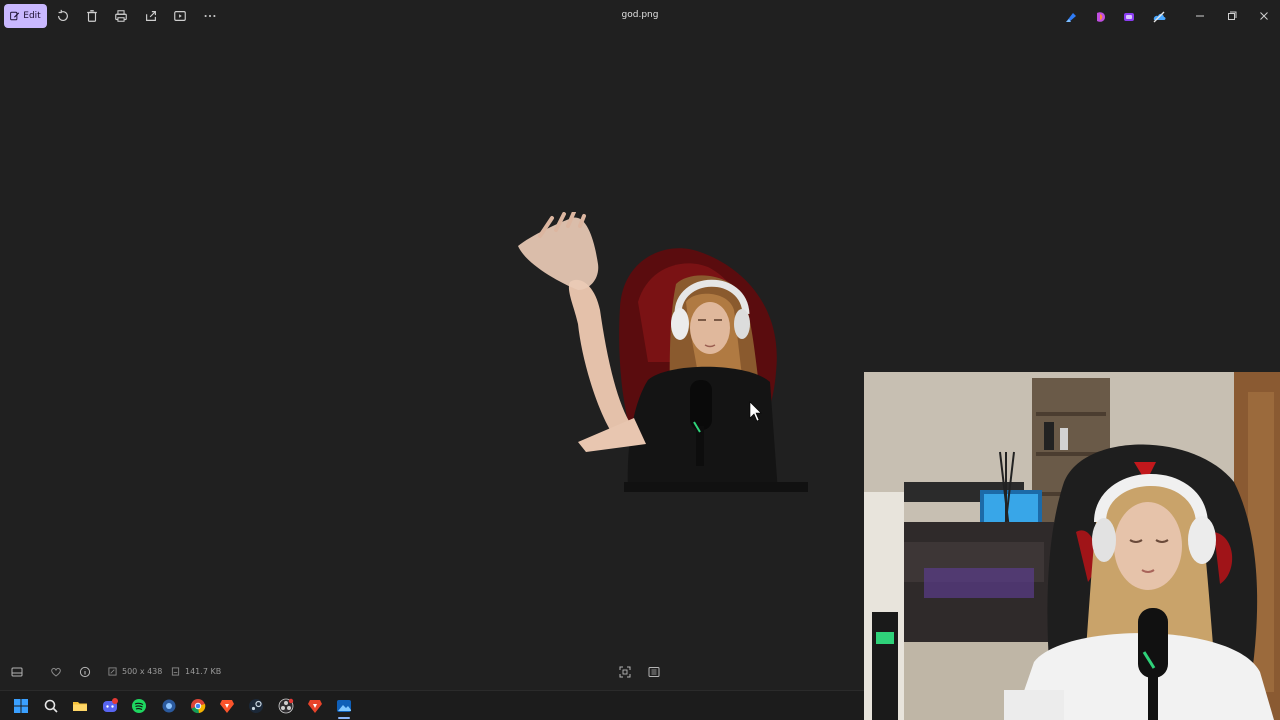  What do you see at coordinates (432, 672) in the screenshot?
I see `status-bar: 500 x 438 141.7 KB` at bounding box center [432, 672].